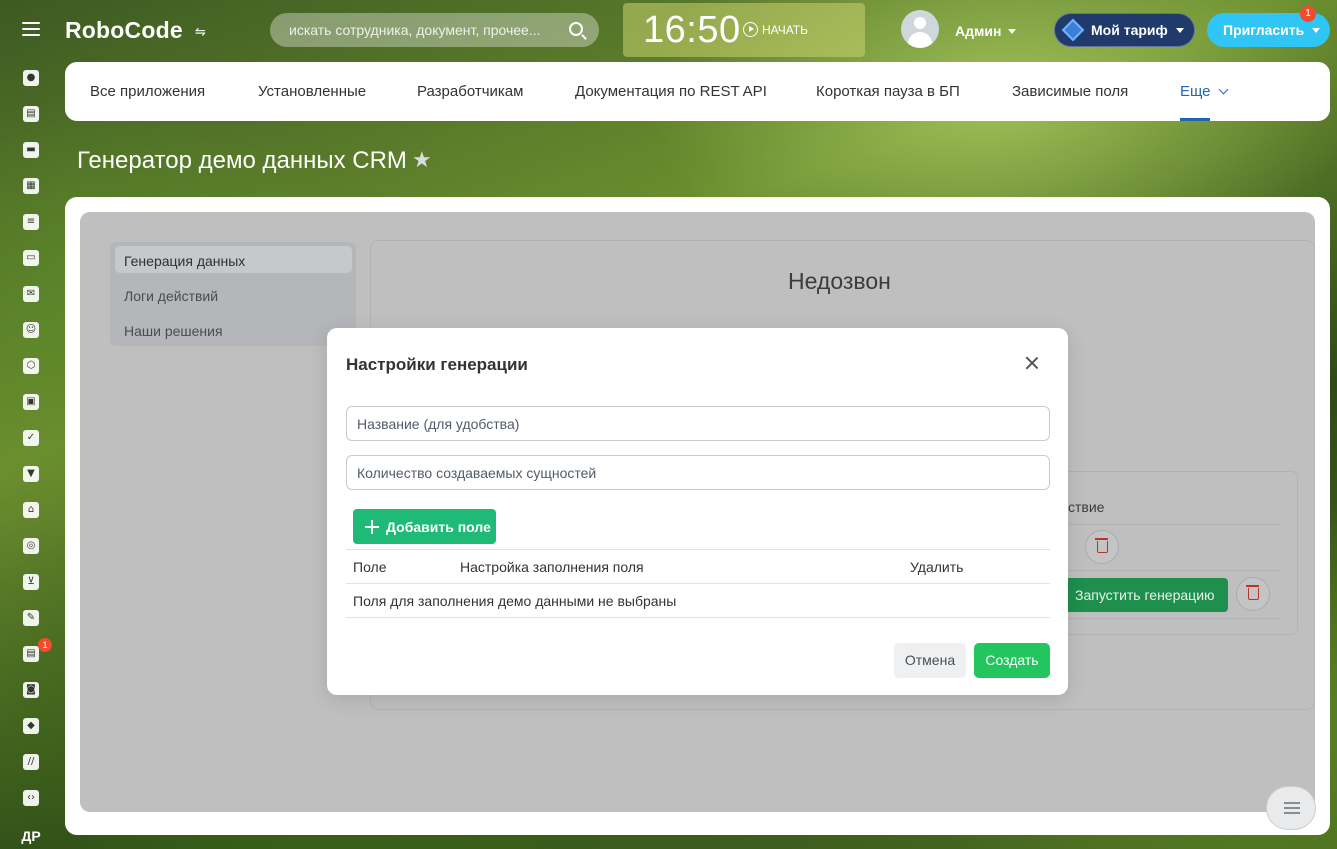 The width and height of the screenshot is (1337, 849). What do you see at coordinates (437, 364) in the screenshot?
I see `modal-title: Настройки генерации` at bounding box center [437, 364].